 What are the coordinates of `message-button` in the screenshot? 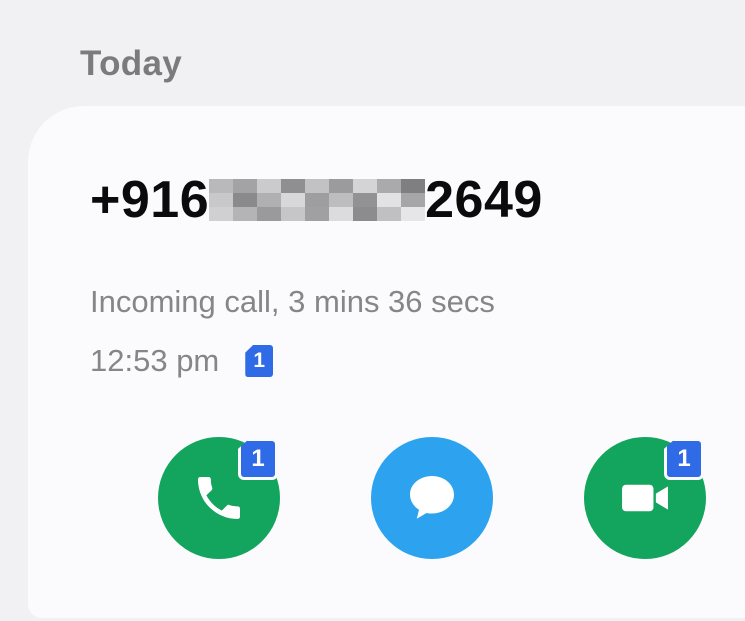 It's located at (432, 498).